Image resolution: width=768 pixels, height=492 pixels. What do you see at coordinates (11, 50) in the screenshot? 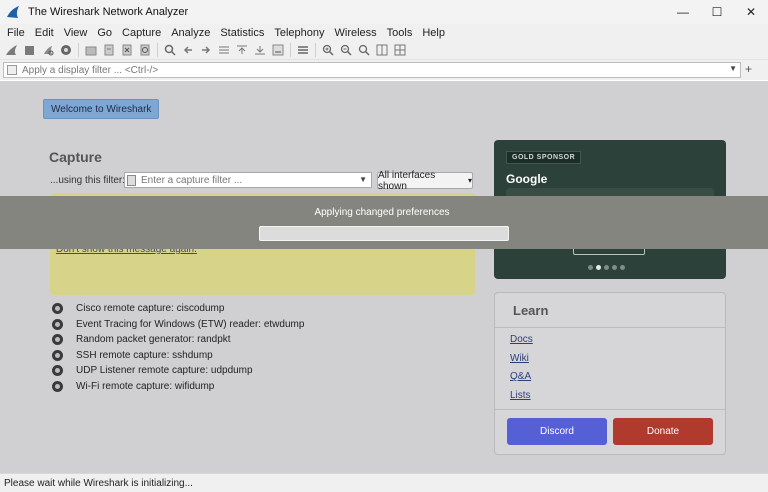
I see `shark-fin-start-icon` at bounding box center [11, 50].